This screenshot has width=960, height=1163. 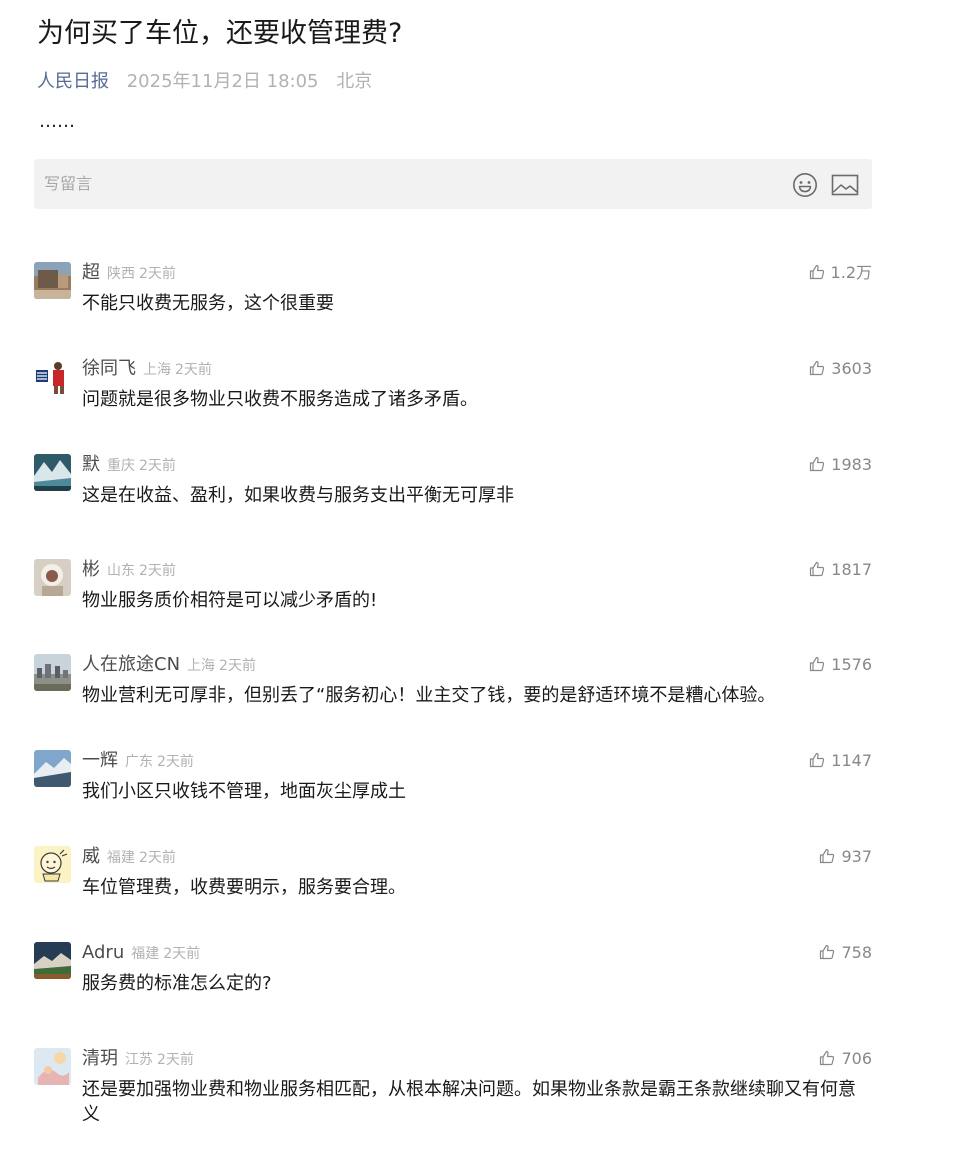 I want to click on comment-text: 物业营利无可厚非，但别丢了“服务初心！业主交了钱，要的是舒适环境不是糟心体验。, so click(x=429, y=695).